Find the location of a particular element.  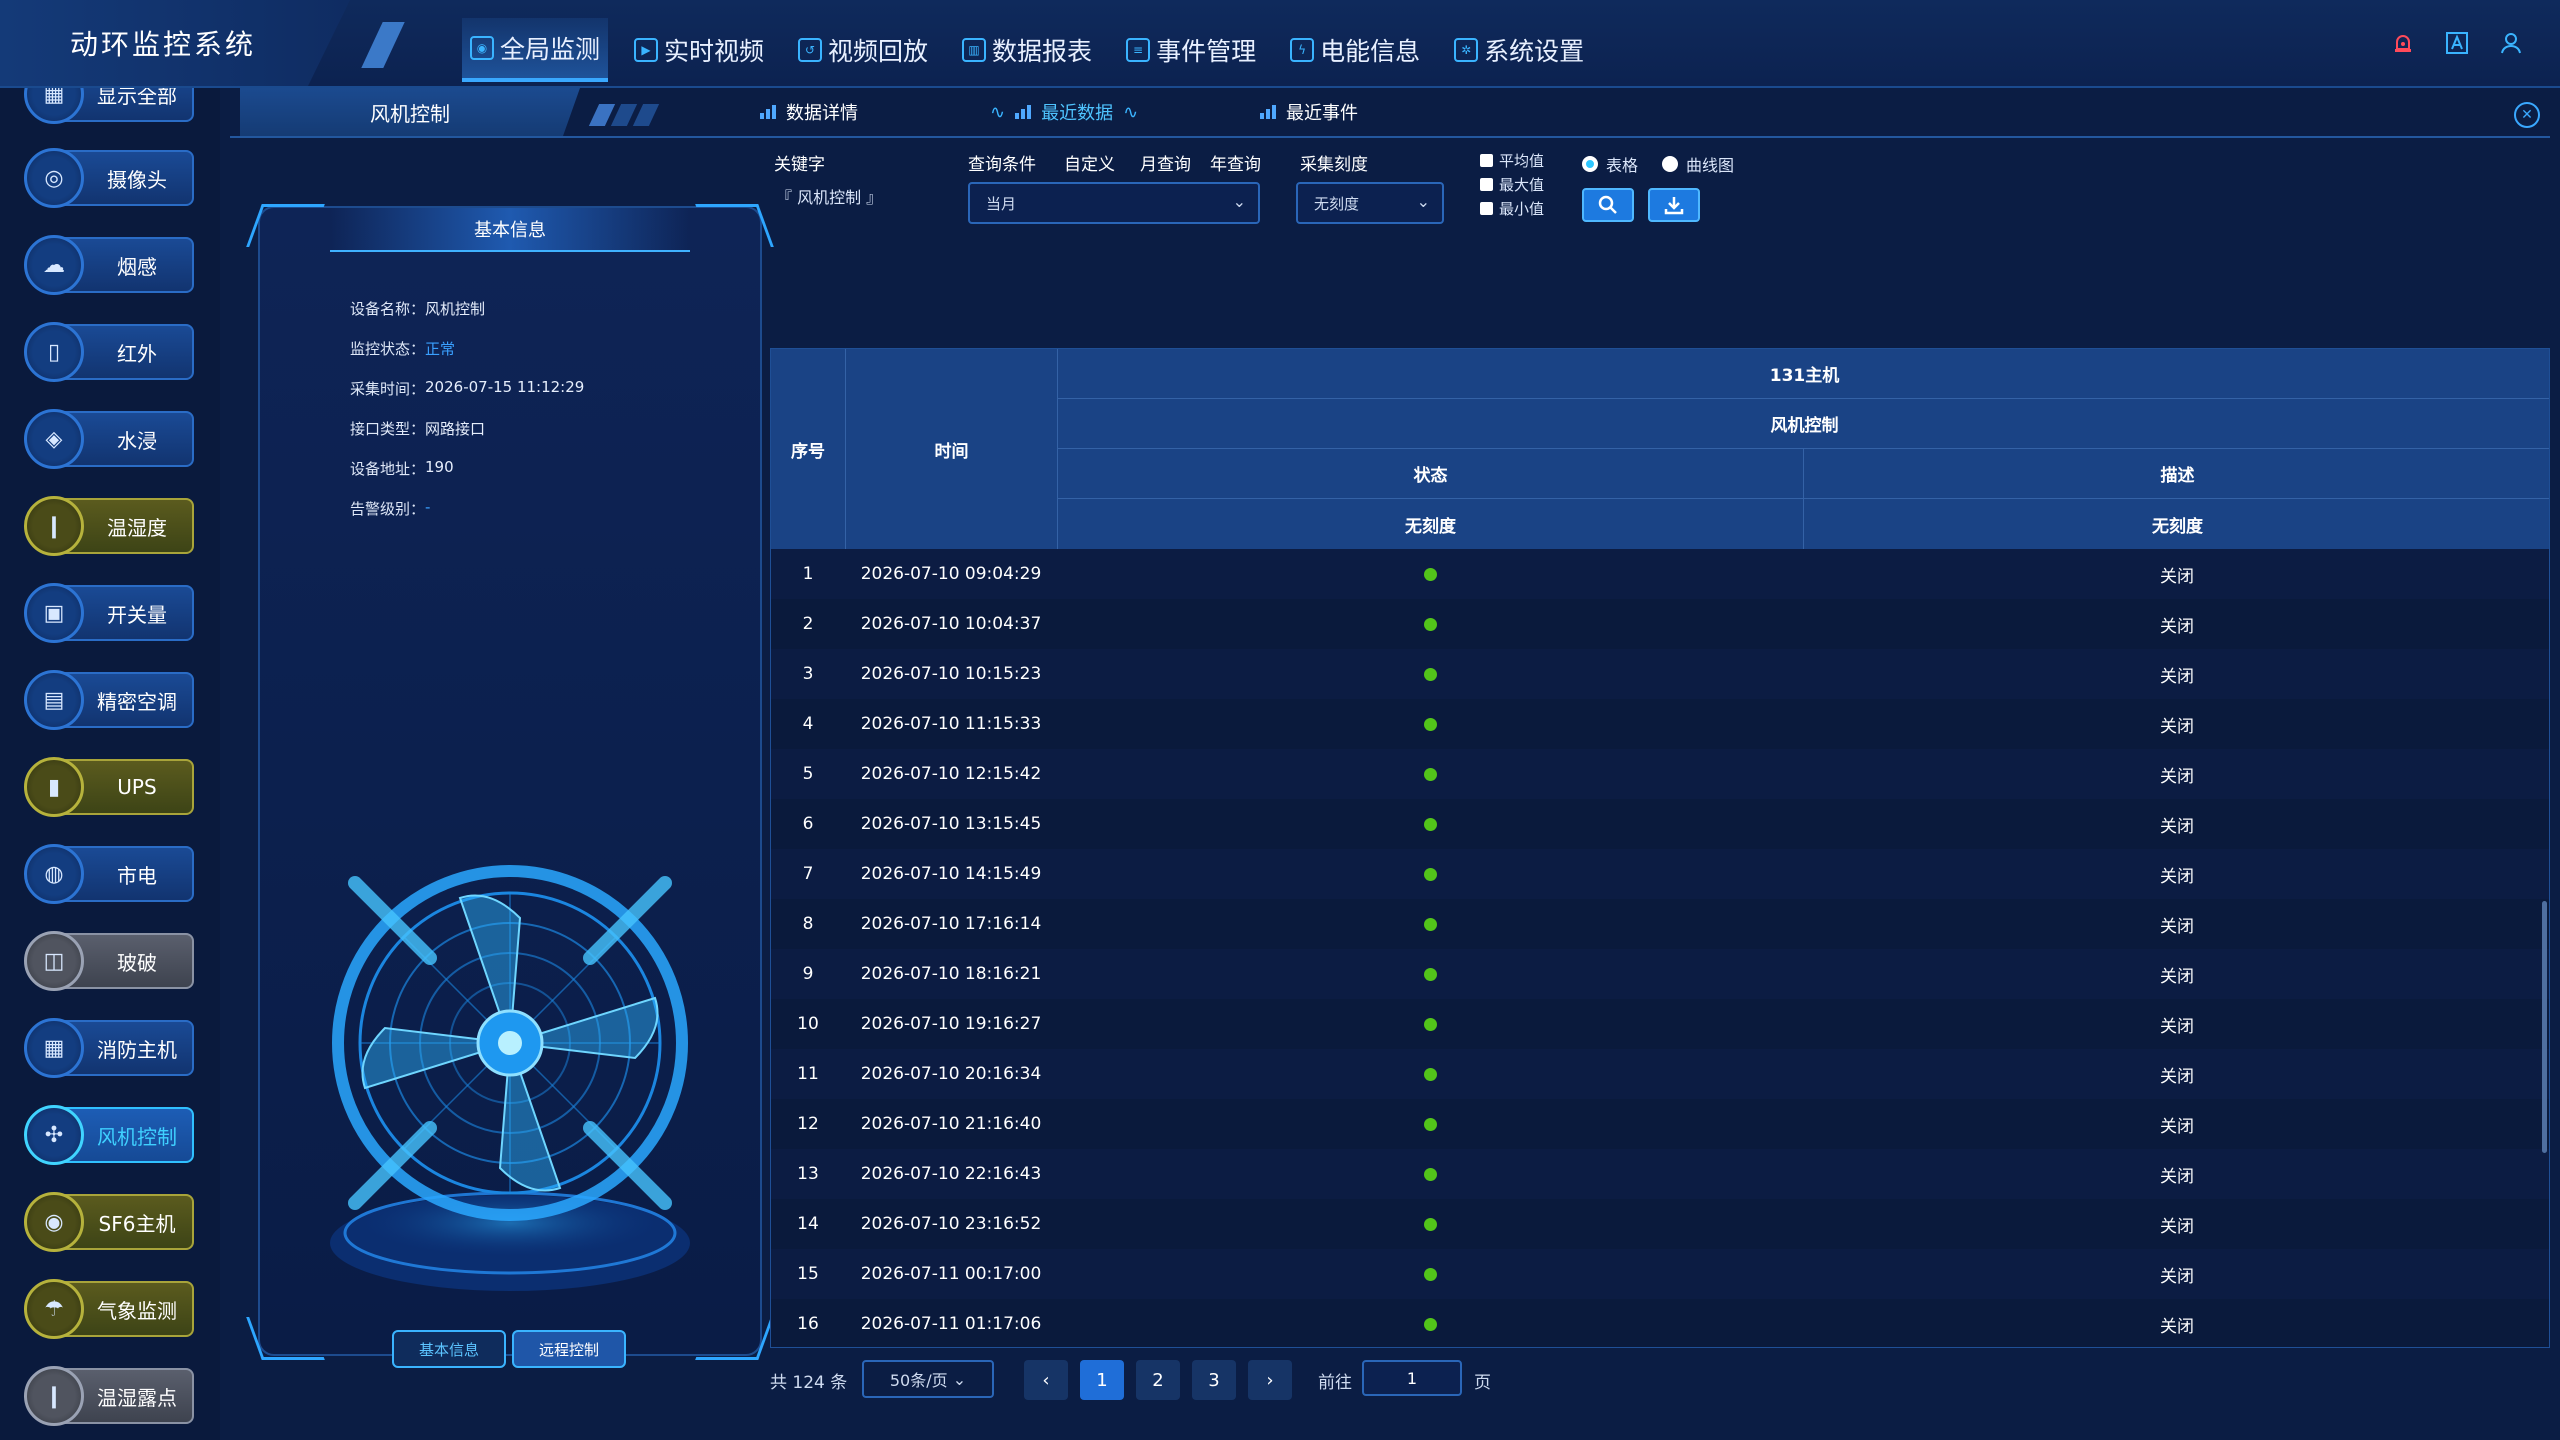

sidebar-item-dew-point: ❙ 温湿露点 is located at coordinates (109, 1396).